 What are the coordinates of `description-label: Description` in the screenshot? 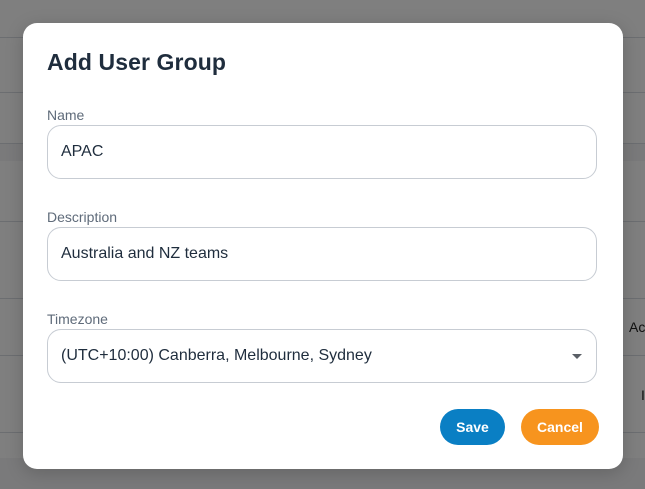 It's located at (82, 217).